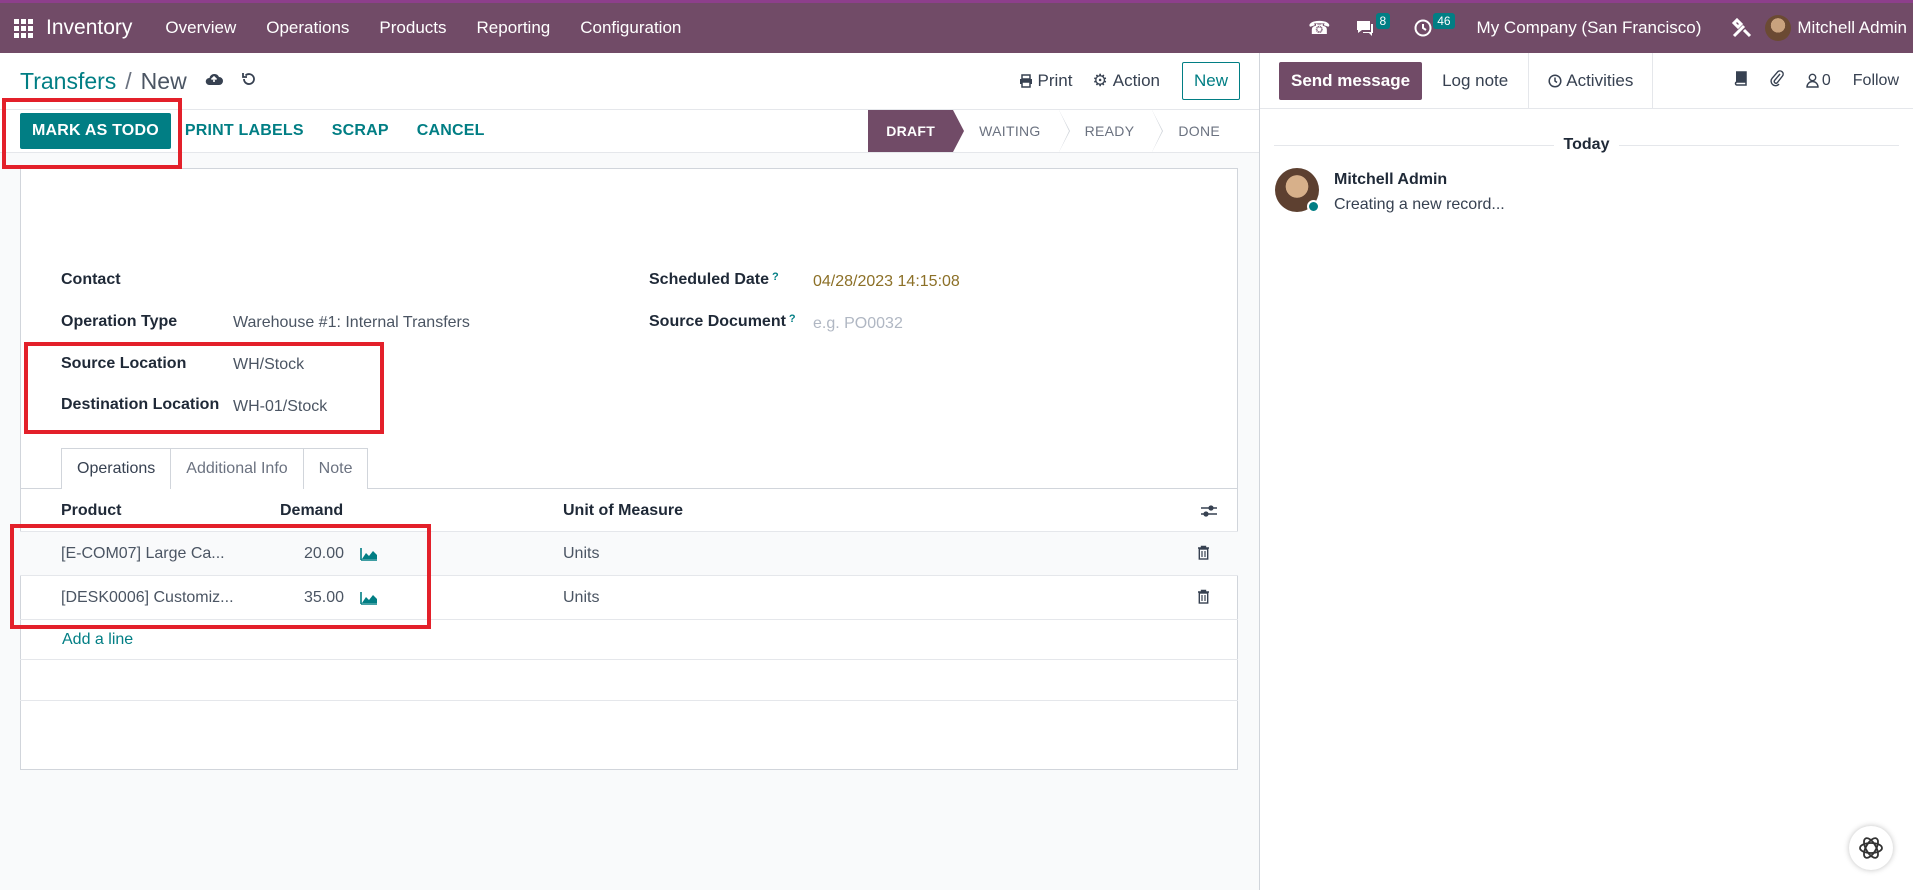  What do you see at coordinates (1876, 81) in the screenshot?
I see `follow-button: Follow` at bounding box center [1876, 81].